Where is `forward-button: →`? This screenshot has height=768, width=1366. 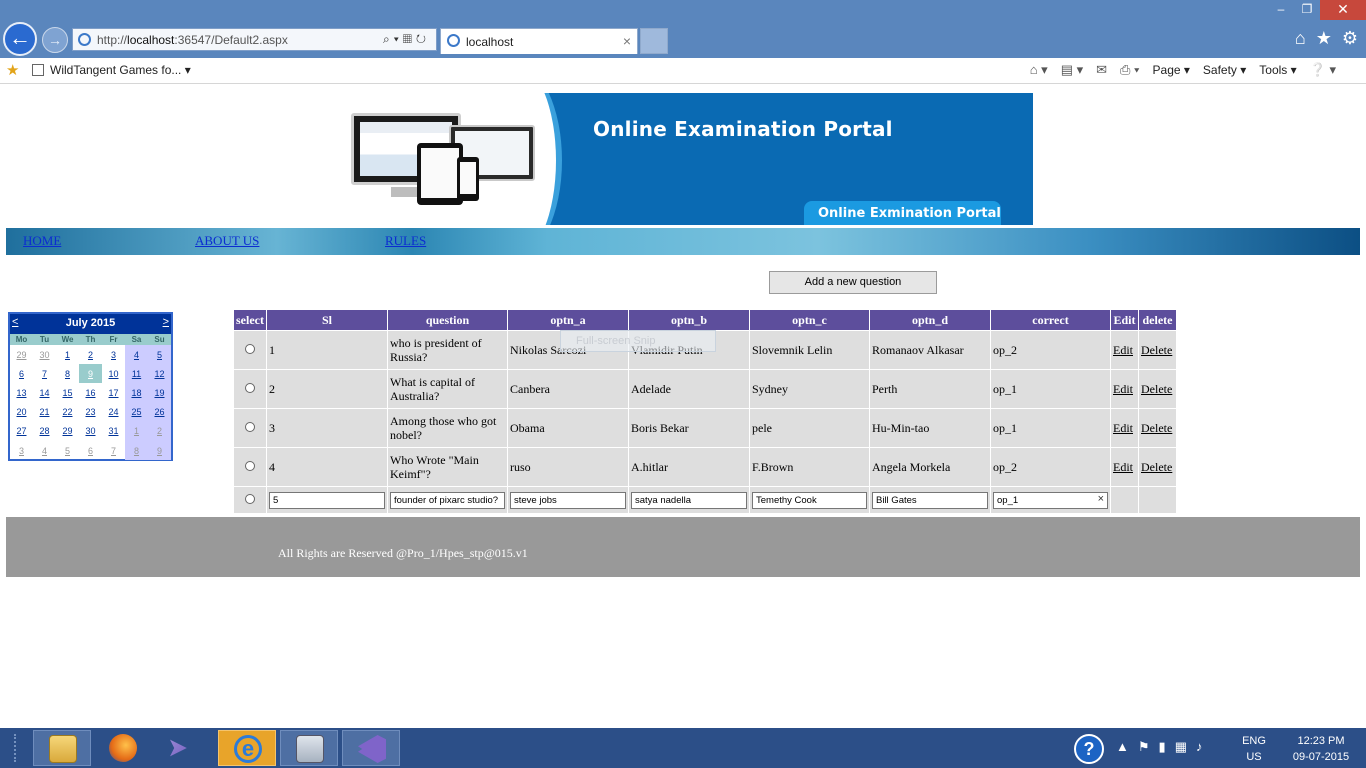
forward-button: → is located at coordinates (55, 40).